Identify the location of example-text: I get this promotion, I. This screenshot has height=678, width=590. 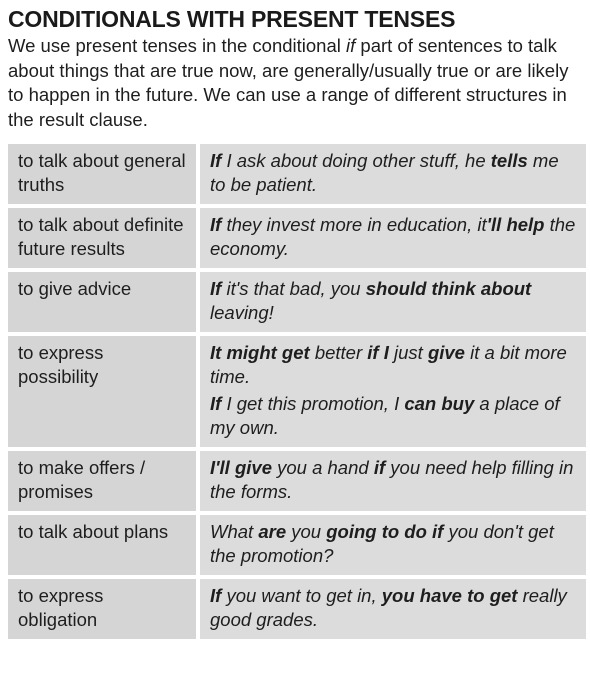
(313, 403).